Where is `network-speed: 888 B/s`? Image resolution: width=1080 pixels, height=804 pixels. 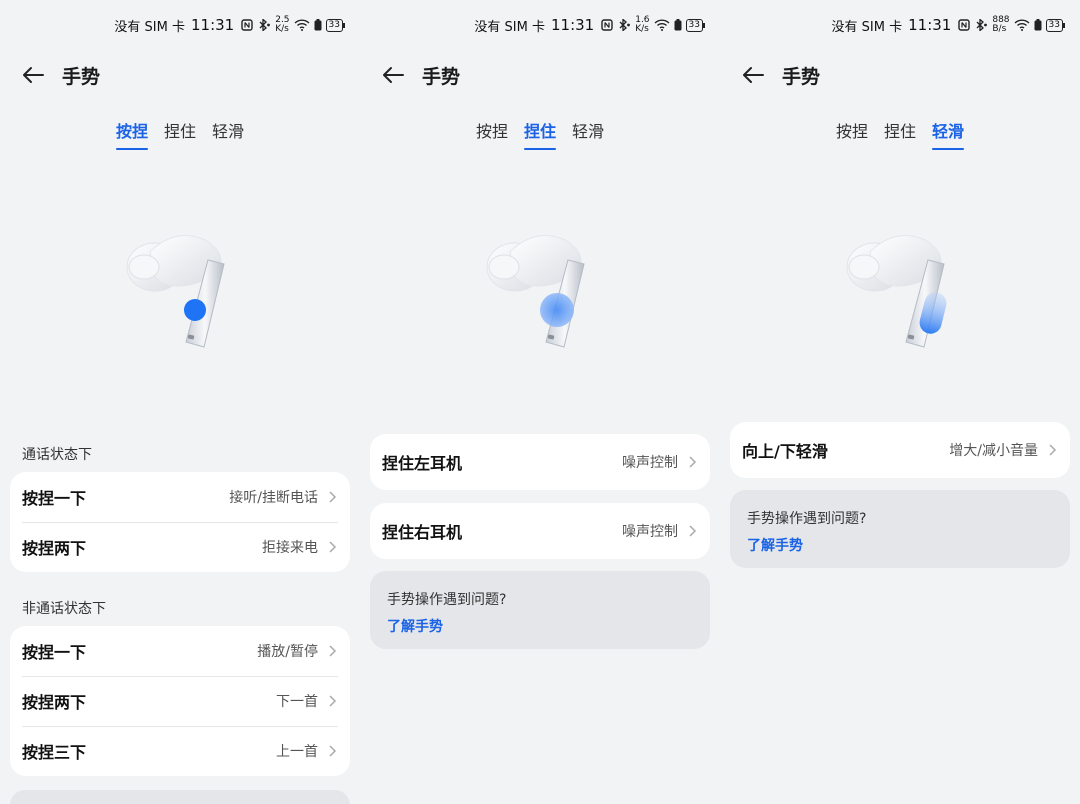 network-speed: 888 B/s is located at coordinates (1001, 24).